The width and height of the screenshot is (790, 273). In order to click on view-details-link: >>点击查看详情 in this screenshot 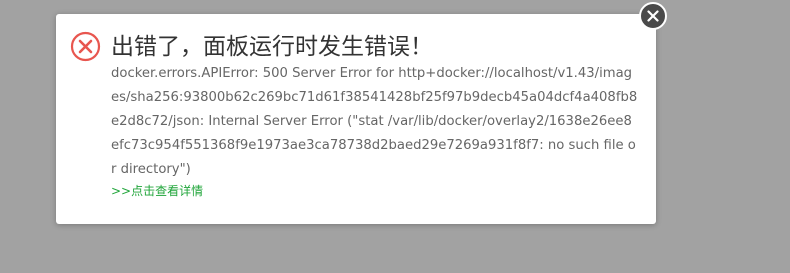, I will do `click(157, 191)`.